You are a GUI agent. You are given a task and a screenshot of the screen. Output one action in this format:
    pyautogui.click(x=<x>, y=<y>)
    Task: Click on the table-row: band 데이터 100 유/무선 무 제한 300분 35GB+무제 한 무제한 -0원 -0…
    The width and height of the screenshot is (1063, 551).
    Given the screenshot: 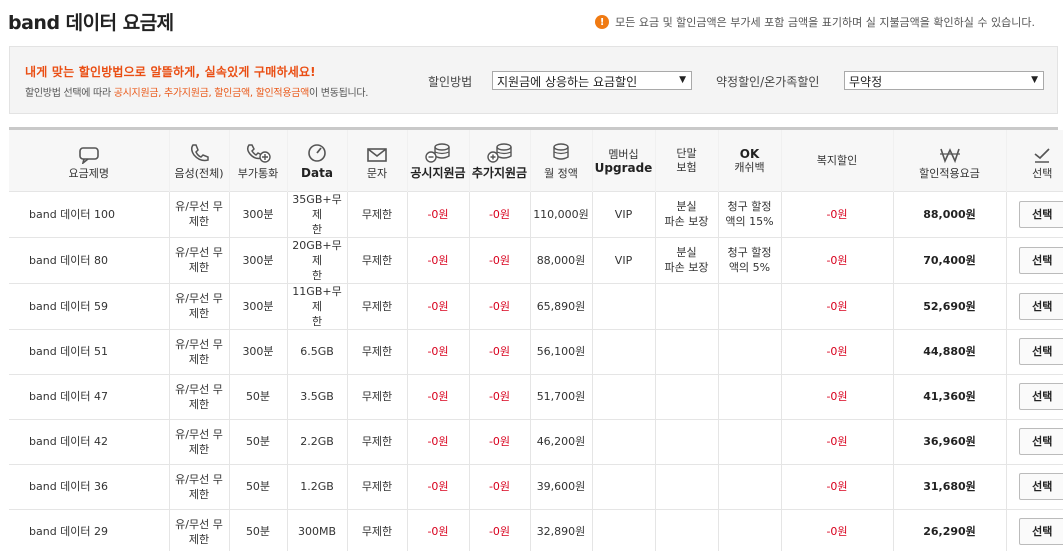 What is the action you would take?
    pyautogui.click(x=536, y=214)
    